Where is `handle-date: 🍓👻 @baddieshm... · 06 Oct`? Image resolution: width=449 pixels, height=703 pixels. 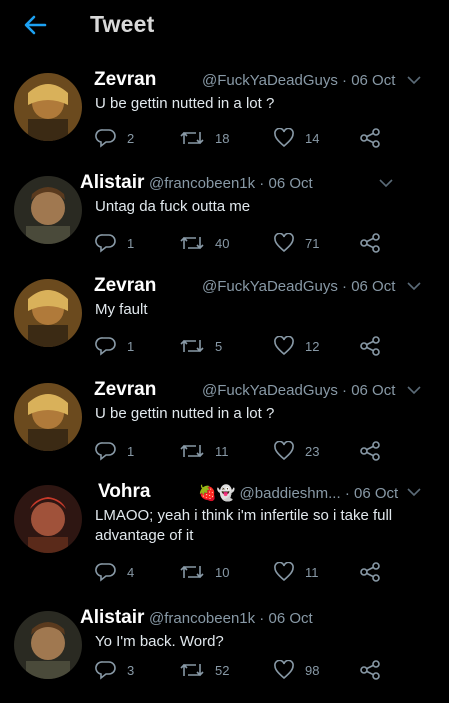
handle-date: 🍓👻 @baddieshm... · 06 Oct is located at coordinates (298, 493).